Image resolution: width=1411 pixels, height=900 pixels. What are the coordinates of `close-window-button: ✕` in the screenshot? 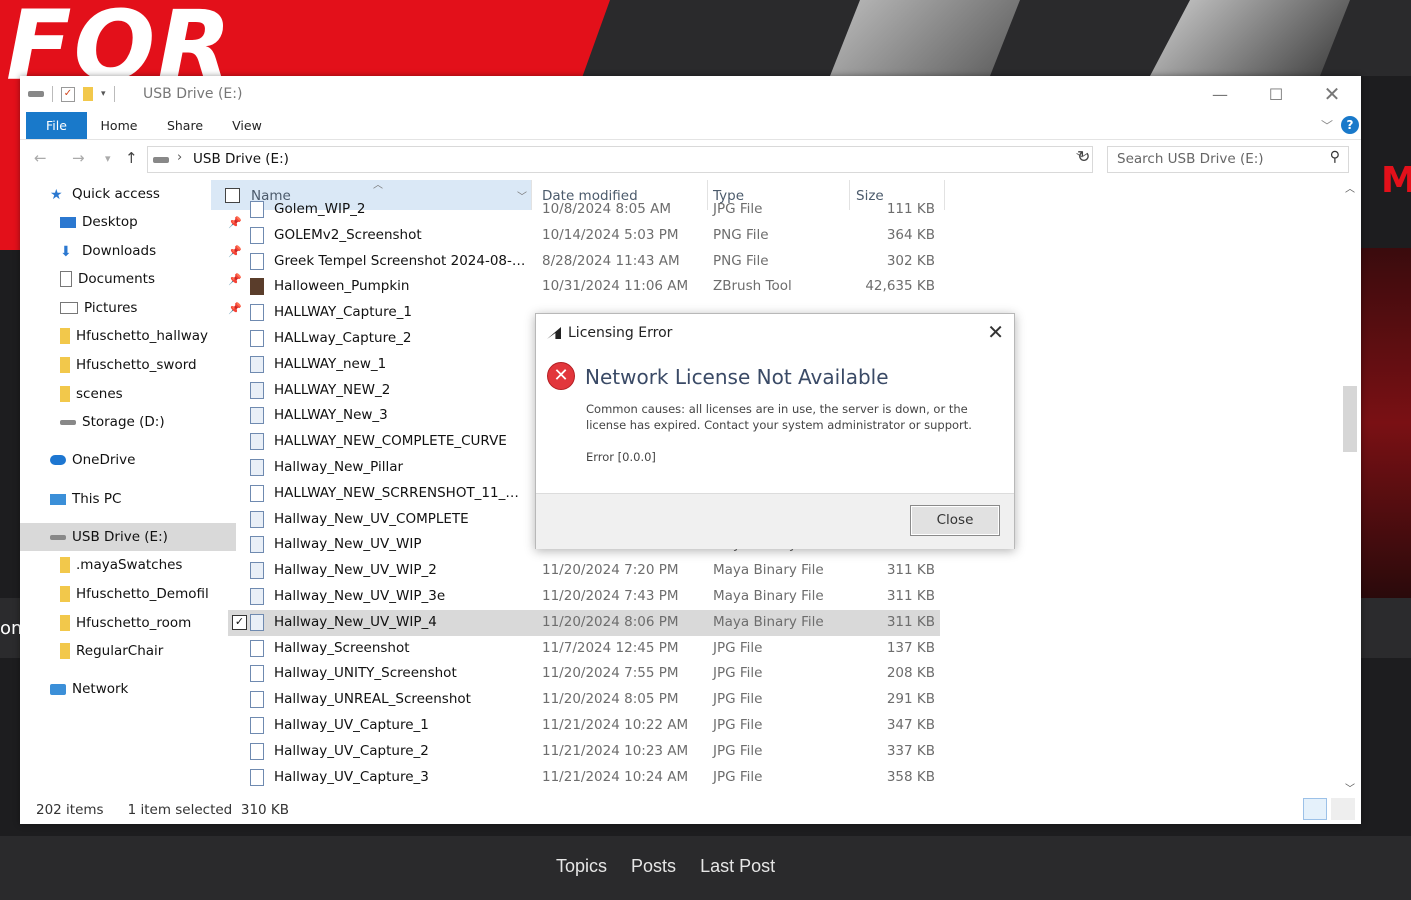 It's located at (1332, 94).